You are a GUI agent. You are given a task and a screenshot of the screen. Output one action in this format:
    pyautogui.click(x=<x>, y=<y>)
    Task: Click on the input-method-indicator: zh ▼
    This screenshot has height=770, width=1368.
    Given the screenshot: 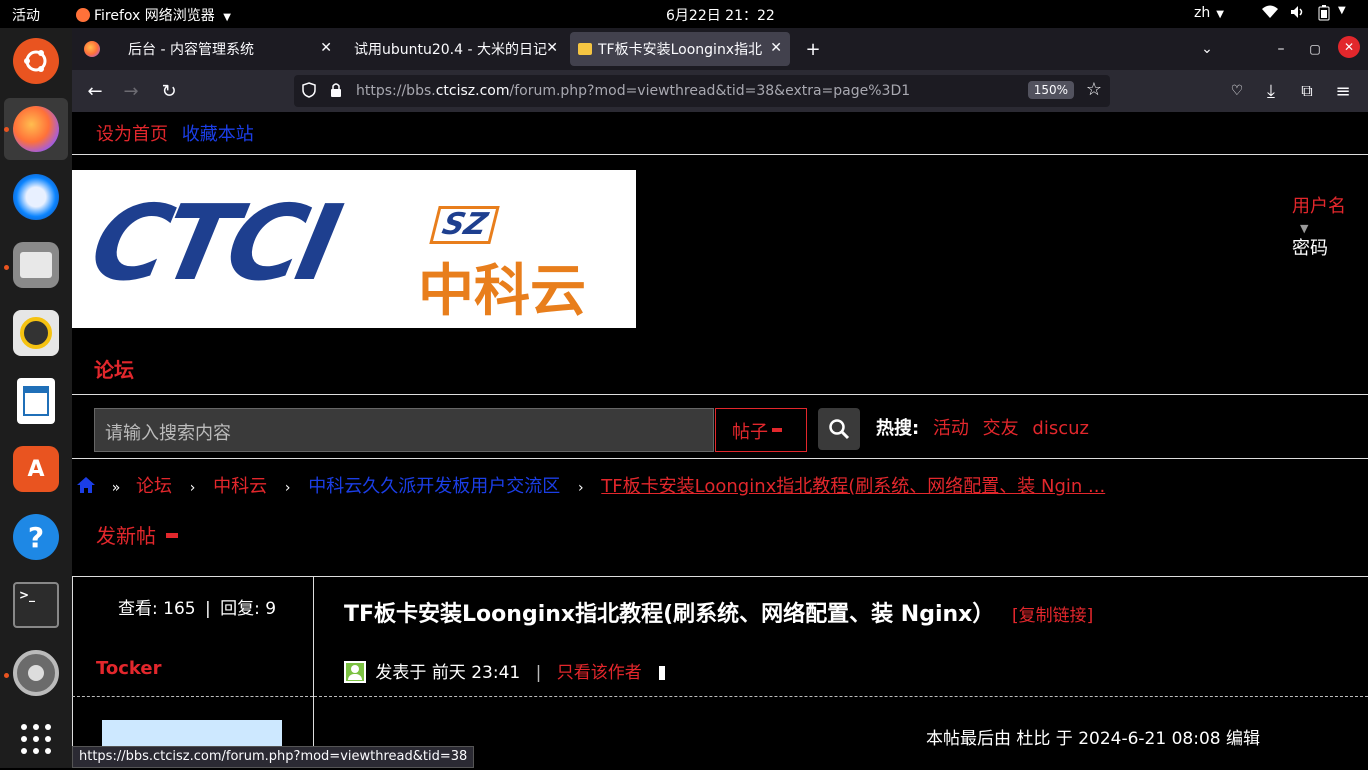 What is the action you would take?
    pyautogui.click(x=1209, y=13)
    